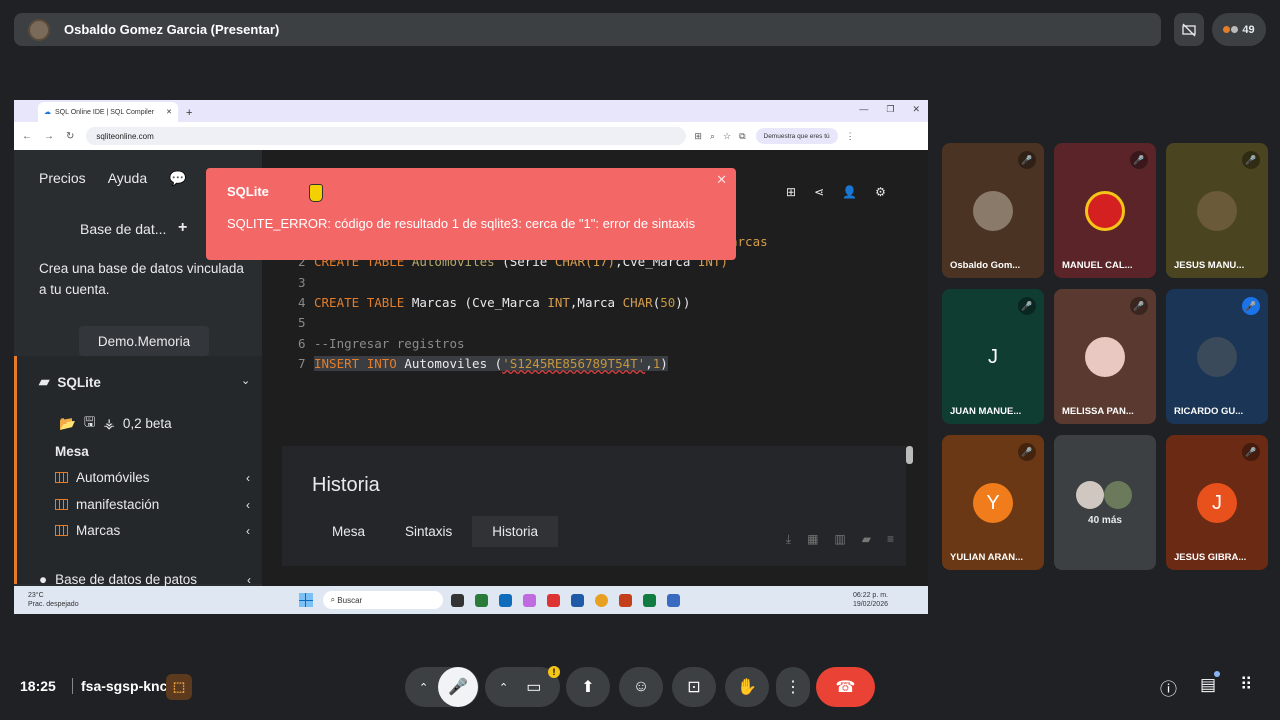 The width and height of the screenshot is (1280, 720). I want to click on demo-label: Demo.Memoria, so click(144, 341).